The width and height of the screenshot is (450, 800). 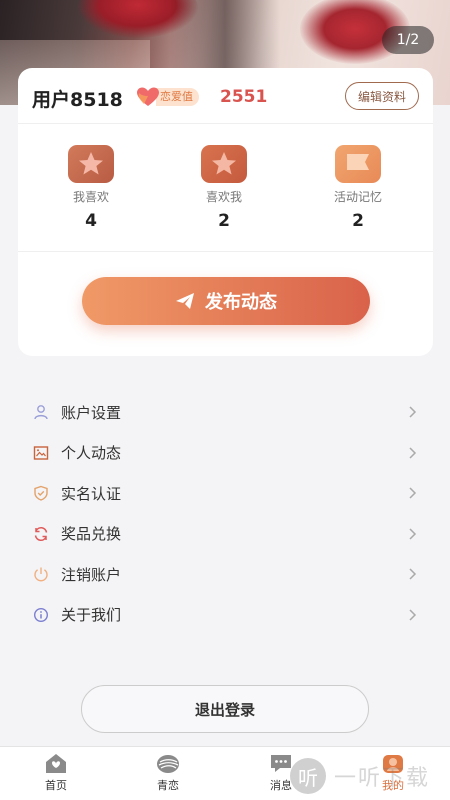 I want to click on menu-label: 个人动态, so click(x=91, y=453).